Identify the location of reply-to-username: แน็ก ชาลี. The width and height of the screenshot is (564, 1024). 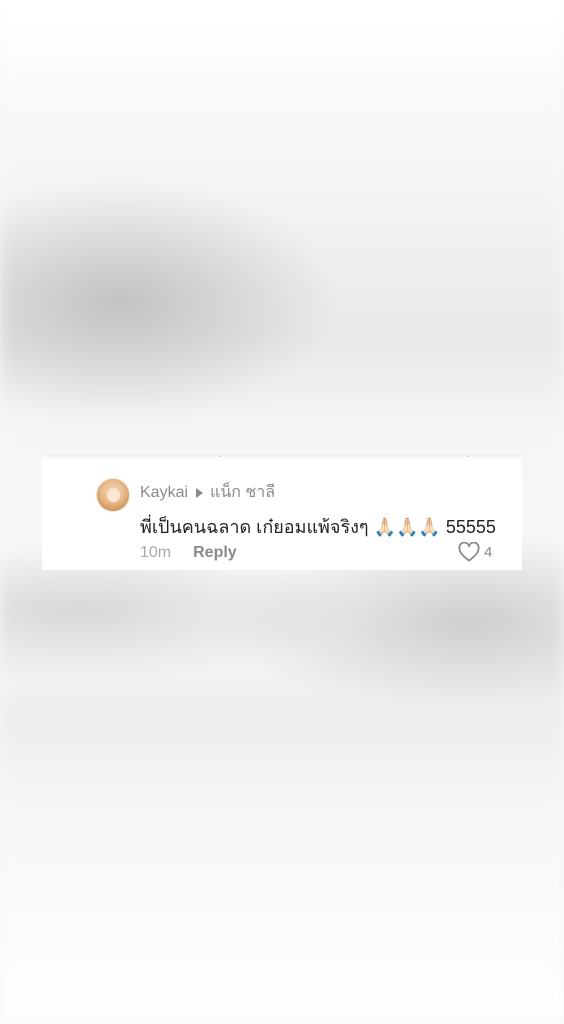
(242, 492).